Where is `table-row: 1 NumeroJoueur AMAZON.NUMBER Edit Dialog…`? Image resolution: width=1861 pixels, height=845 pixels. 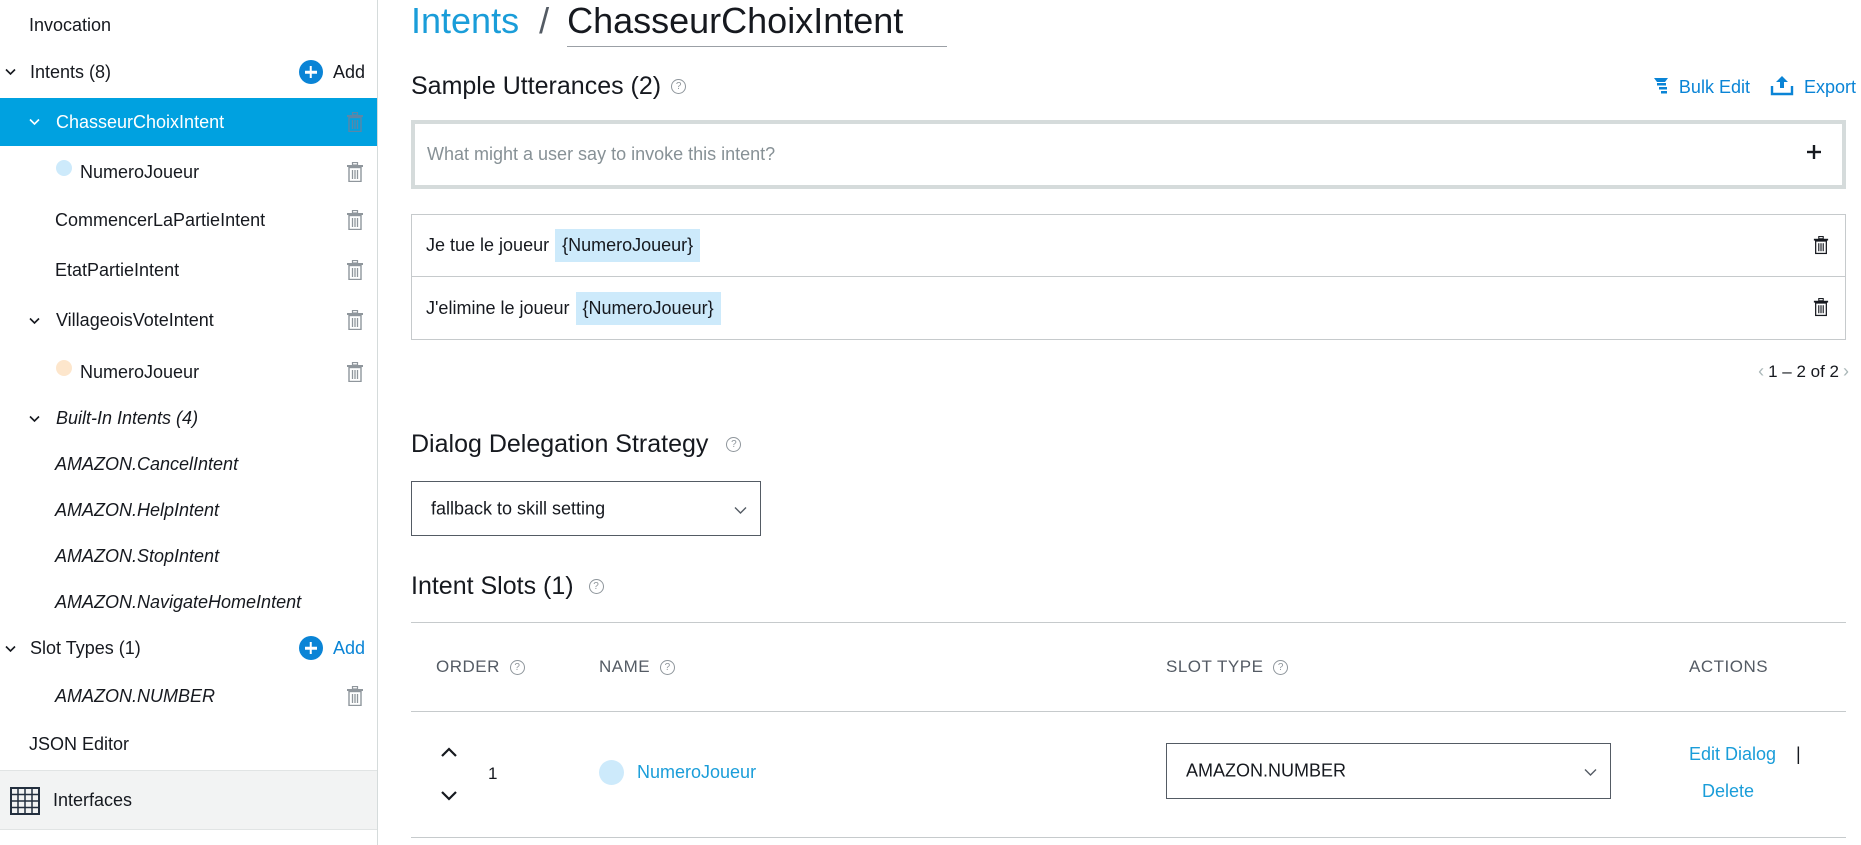 table-row: 1 NumeroJoueur AMAZON.NUMBER Edit Dialog… is located at coordinates (1128, 775).